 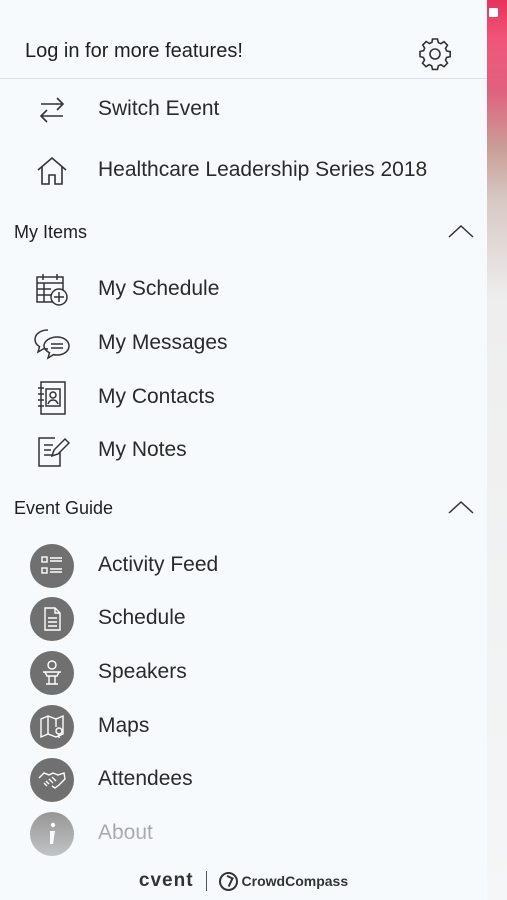 What do you see at coordinates (52, 451) in the screenshot?
I see `notes-pencil-icon` at bounding box center [52, 451].